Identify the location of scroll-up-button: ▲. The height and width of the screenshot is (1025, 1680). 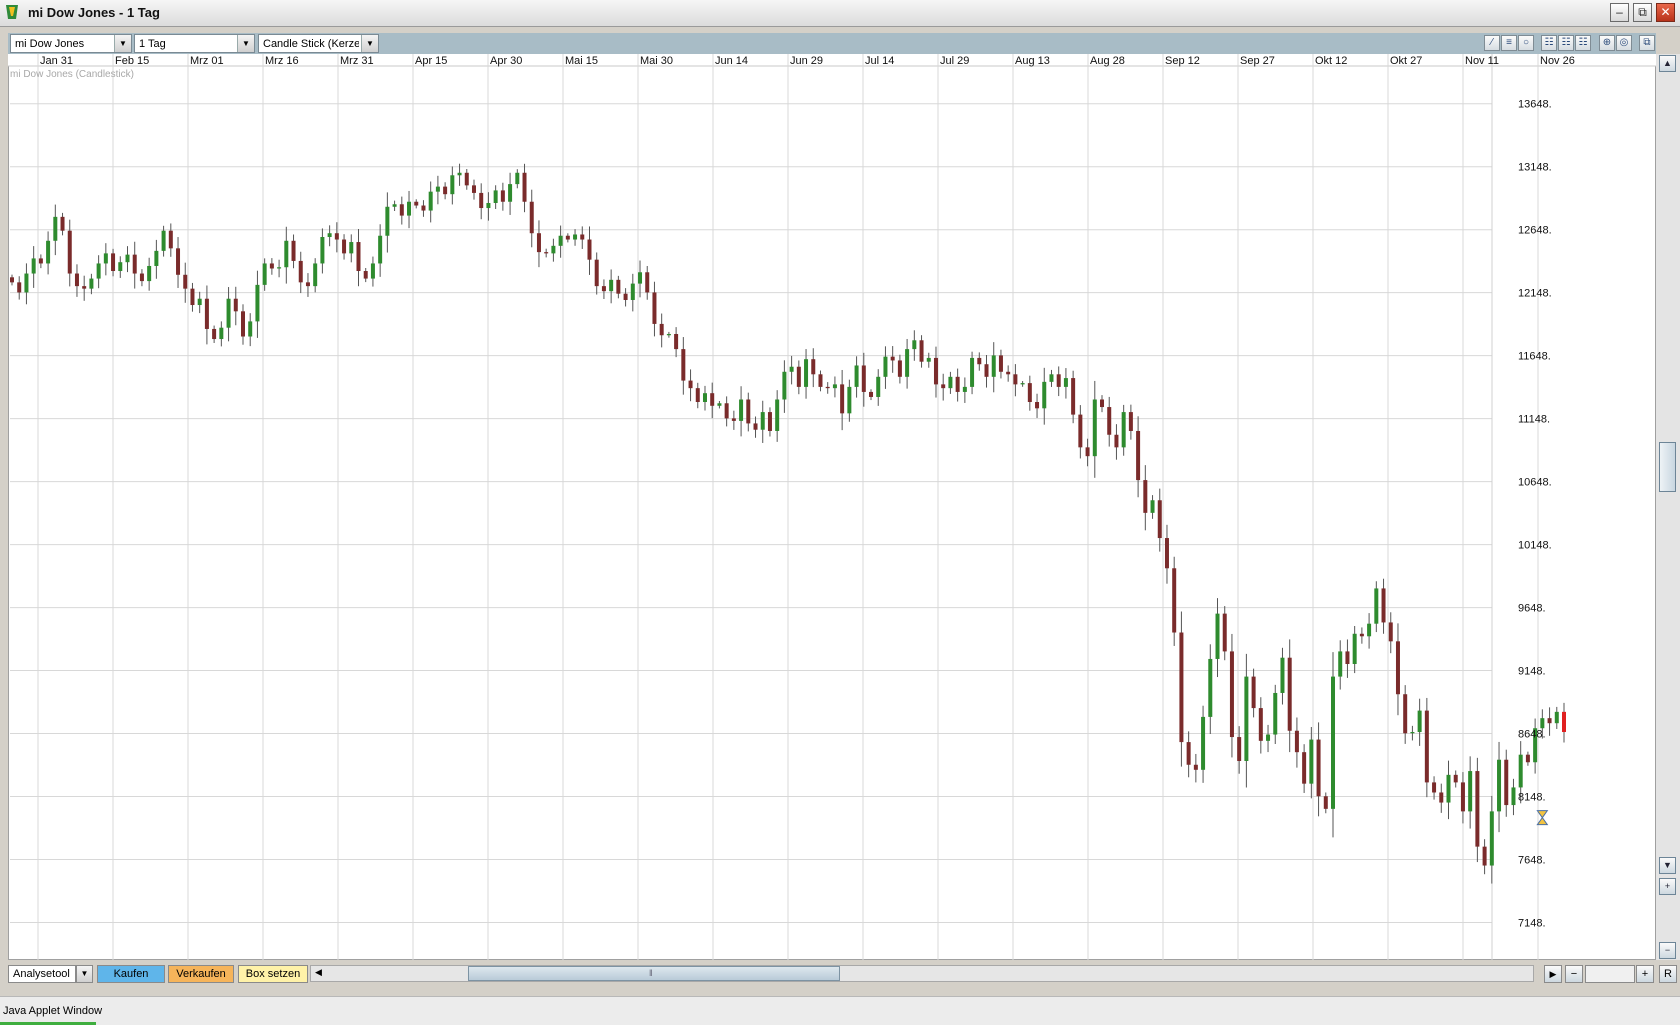
(1667, 63).